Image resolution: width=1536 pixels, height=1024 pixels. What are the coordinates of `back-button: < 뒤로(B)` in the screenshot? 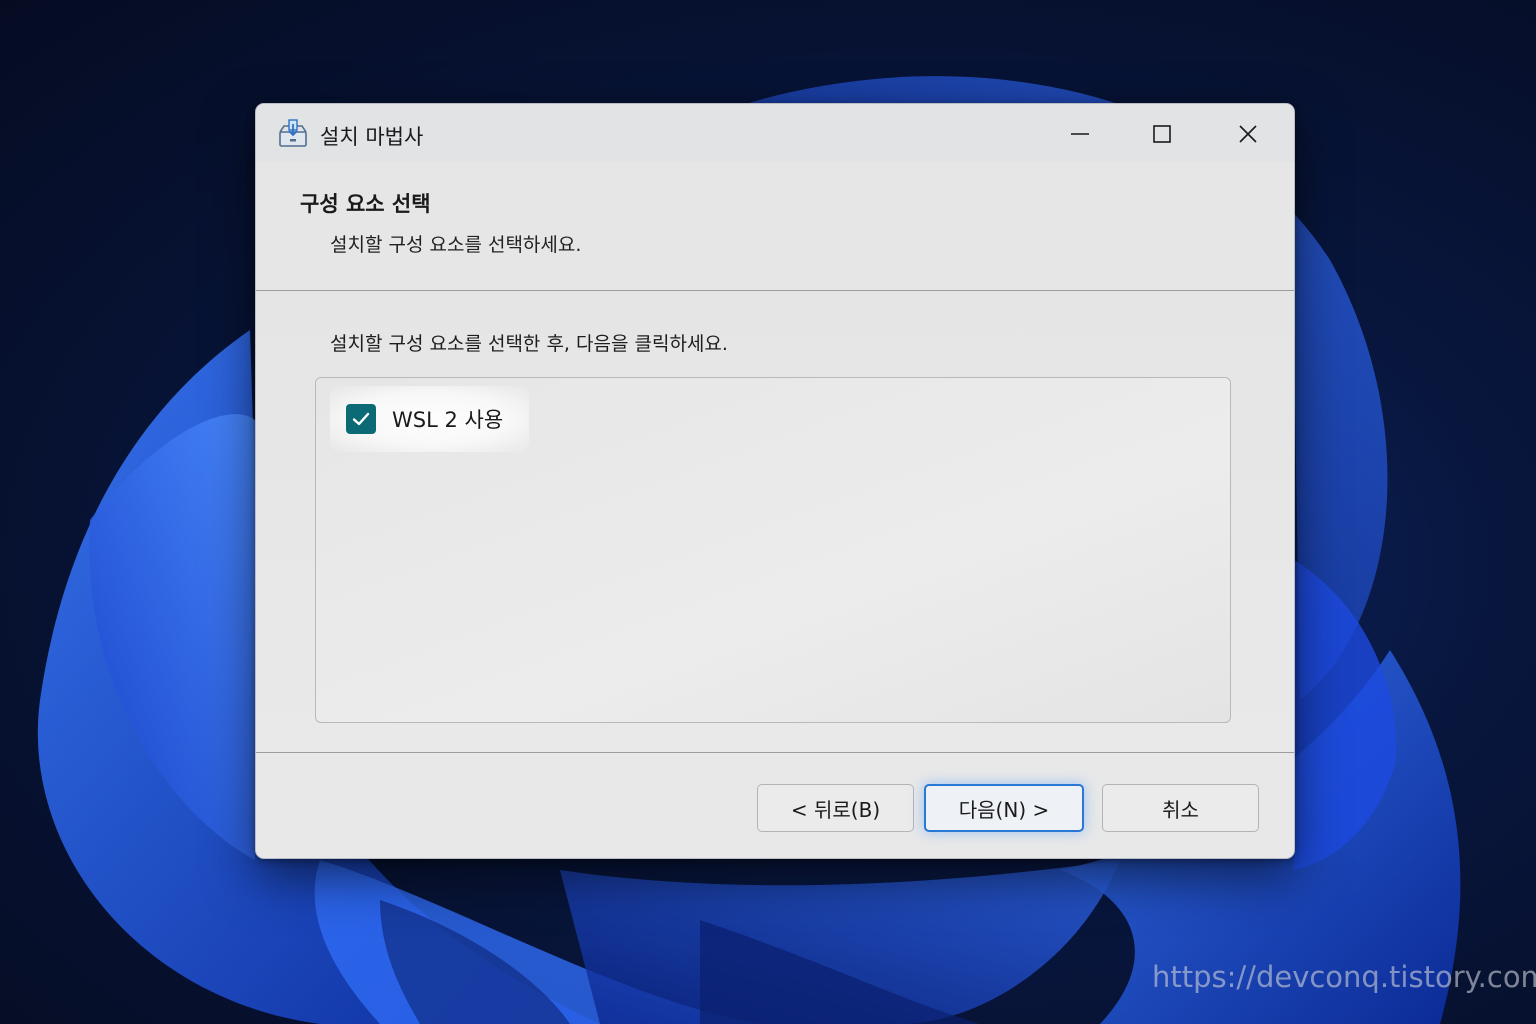 It's located at (835, 808).